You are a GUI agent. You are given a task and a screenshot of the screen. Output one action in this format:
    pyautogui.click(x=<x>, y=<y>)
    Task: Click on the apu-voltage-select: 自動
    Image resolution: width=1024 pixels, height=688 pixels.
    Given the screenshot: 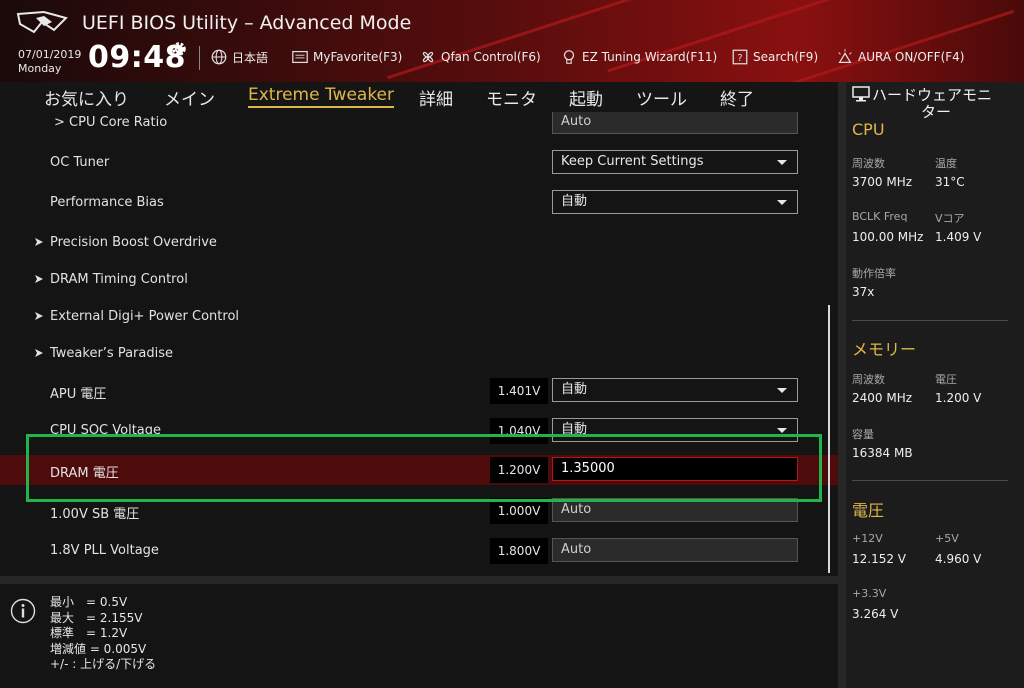 What is the action you would take?
    pyautogui.click(x=675, y=390)
    